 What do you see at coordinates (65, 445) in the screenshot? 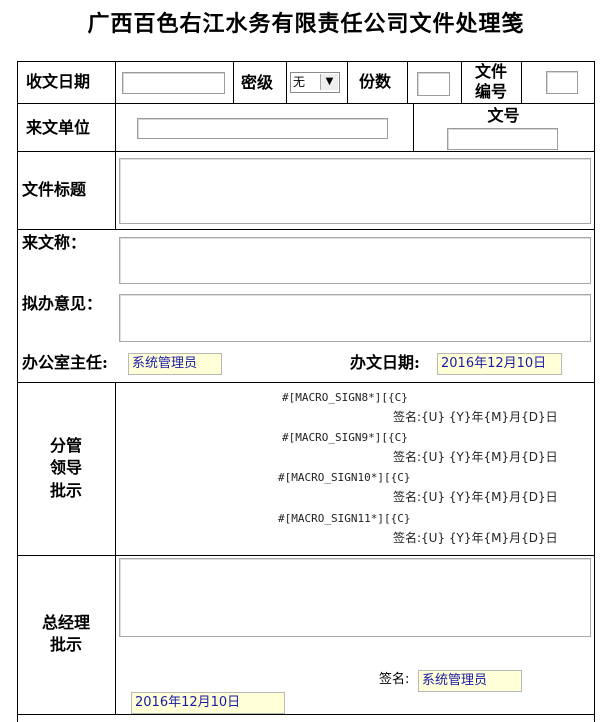
I see `leader-label-line1: 分管` at bounding box center [65, 445].